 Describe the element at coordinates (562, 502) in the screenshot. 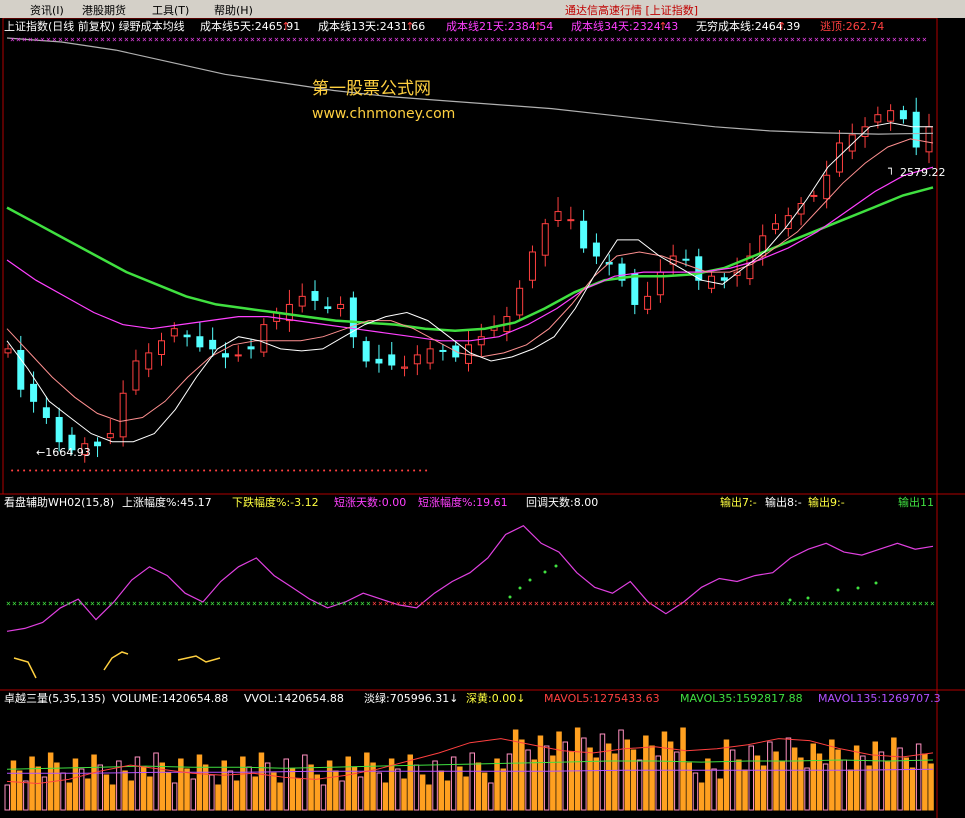

I see `aux-indicator-label: 回调天数:8.00` at that location.